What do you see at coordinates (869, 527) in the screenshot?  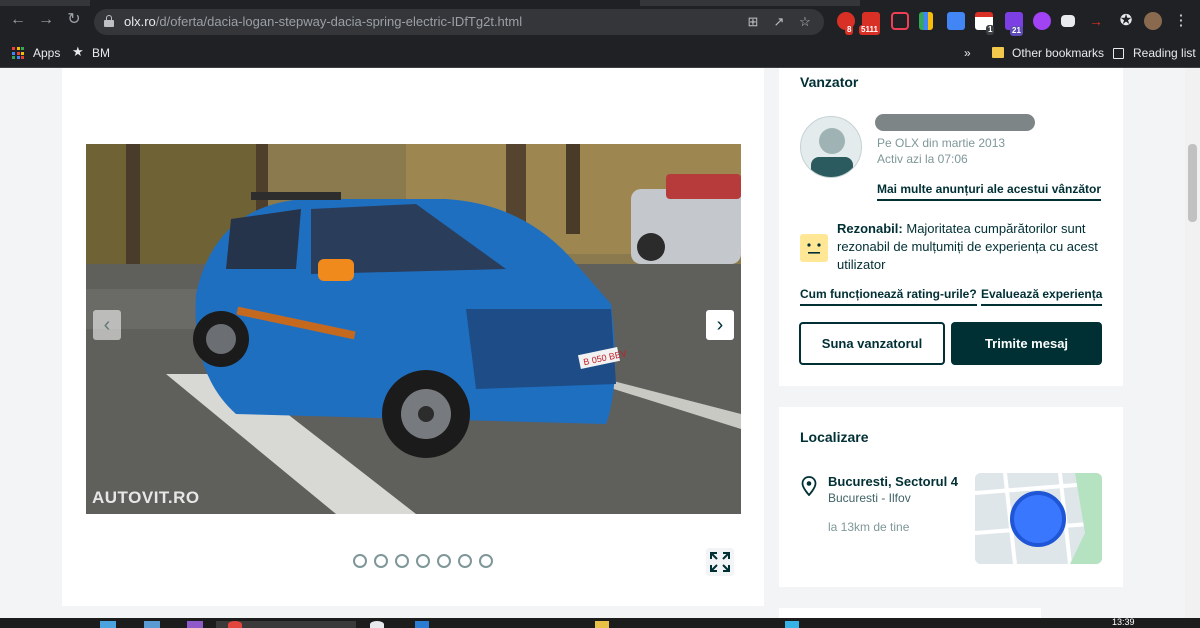 I see `location-distance: la 13km de tine` at bounding box center [869, 527].